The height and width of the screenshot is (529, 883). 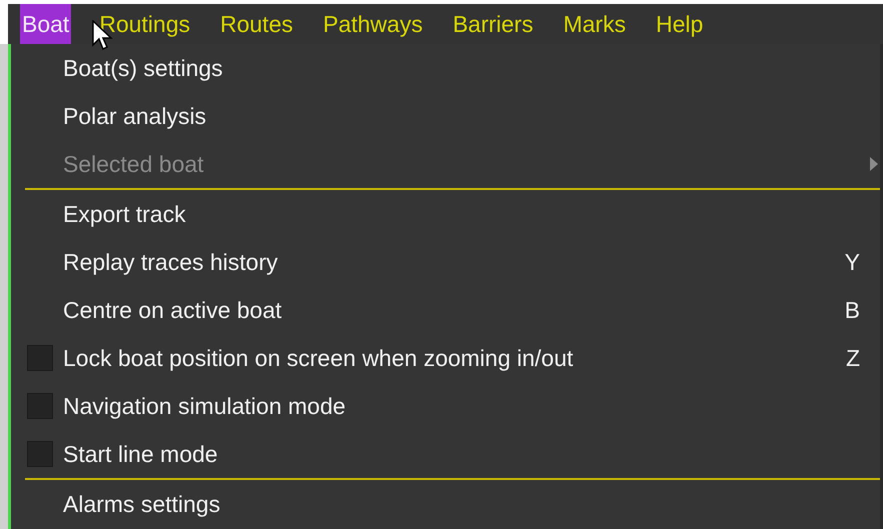 What do you see at coordinates (256, 24) in the screenshot?
I see `menu-bar-item: Routes` at bounding box center [256, 24].